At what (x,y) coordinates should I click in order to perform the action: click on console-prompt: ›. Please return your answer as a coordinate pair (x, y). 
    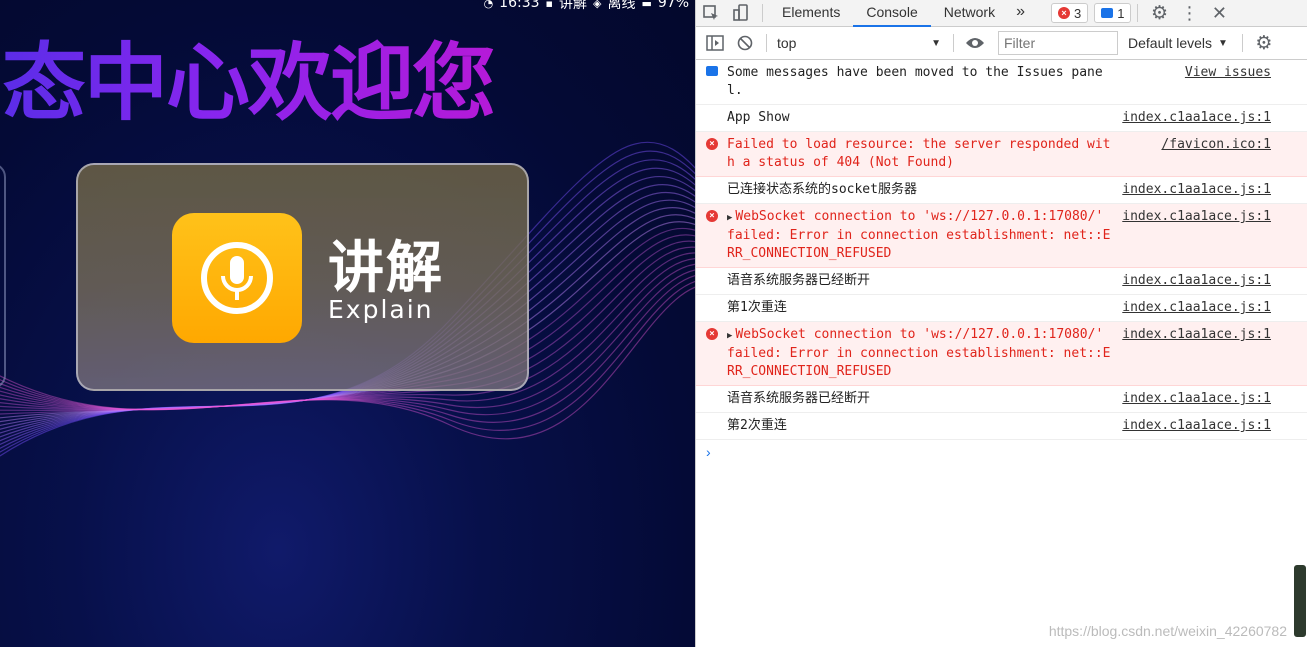
    Looking at the image, I should click on (1001, 452).